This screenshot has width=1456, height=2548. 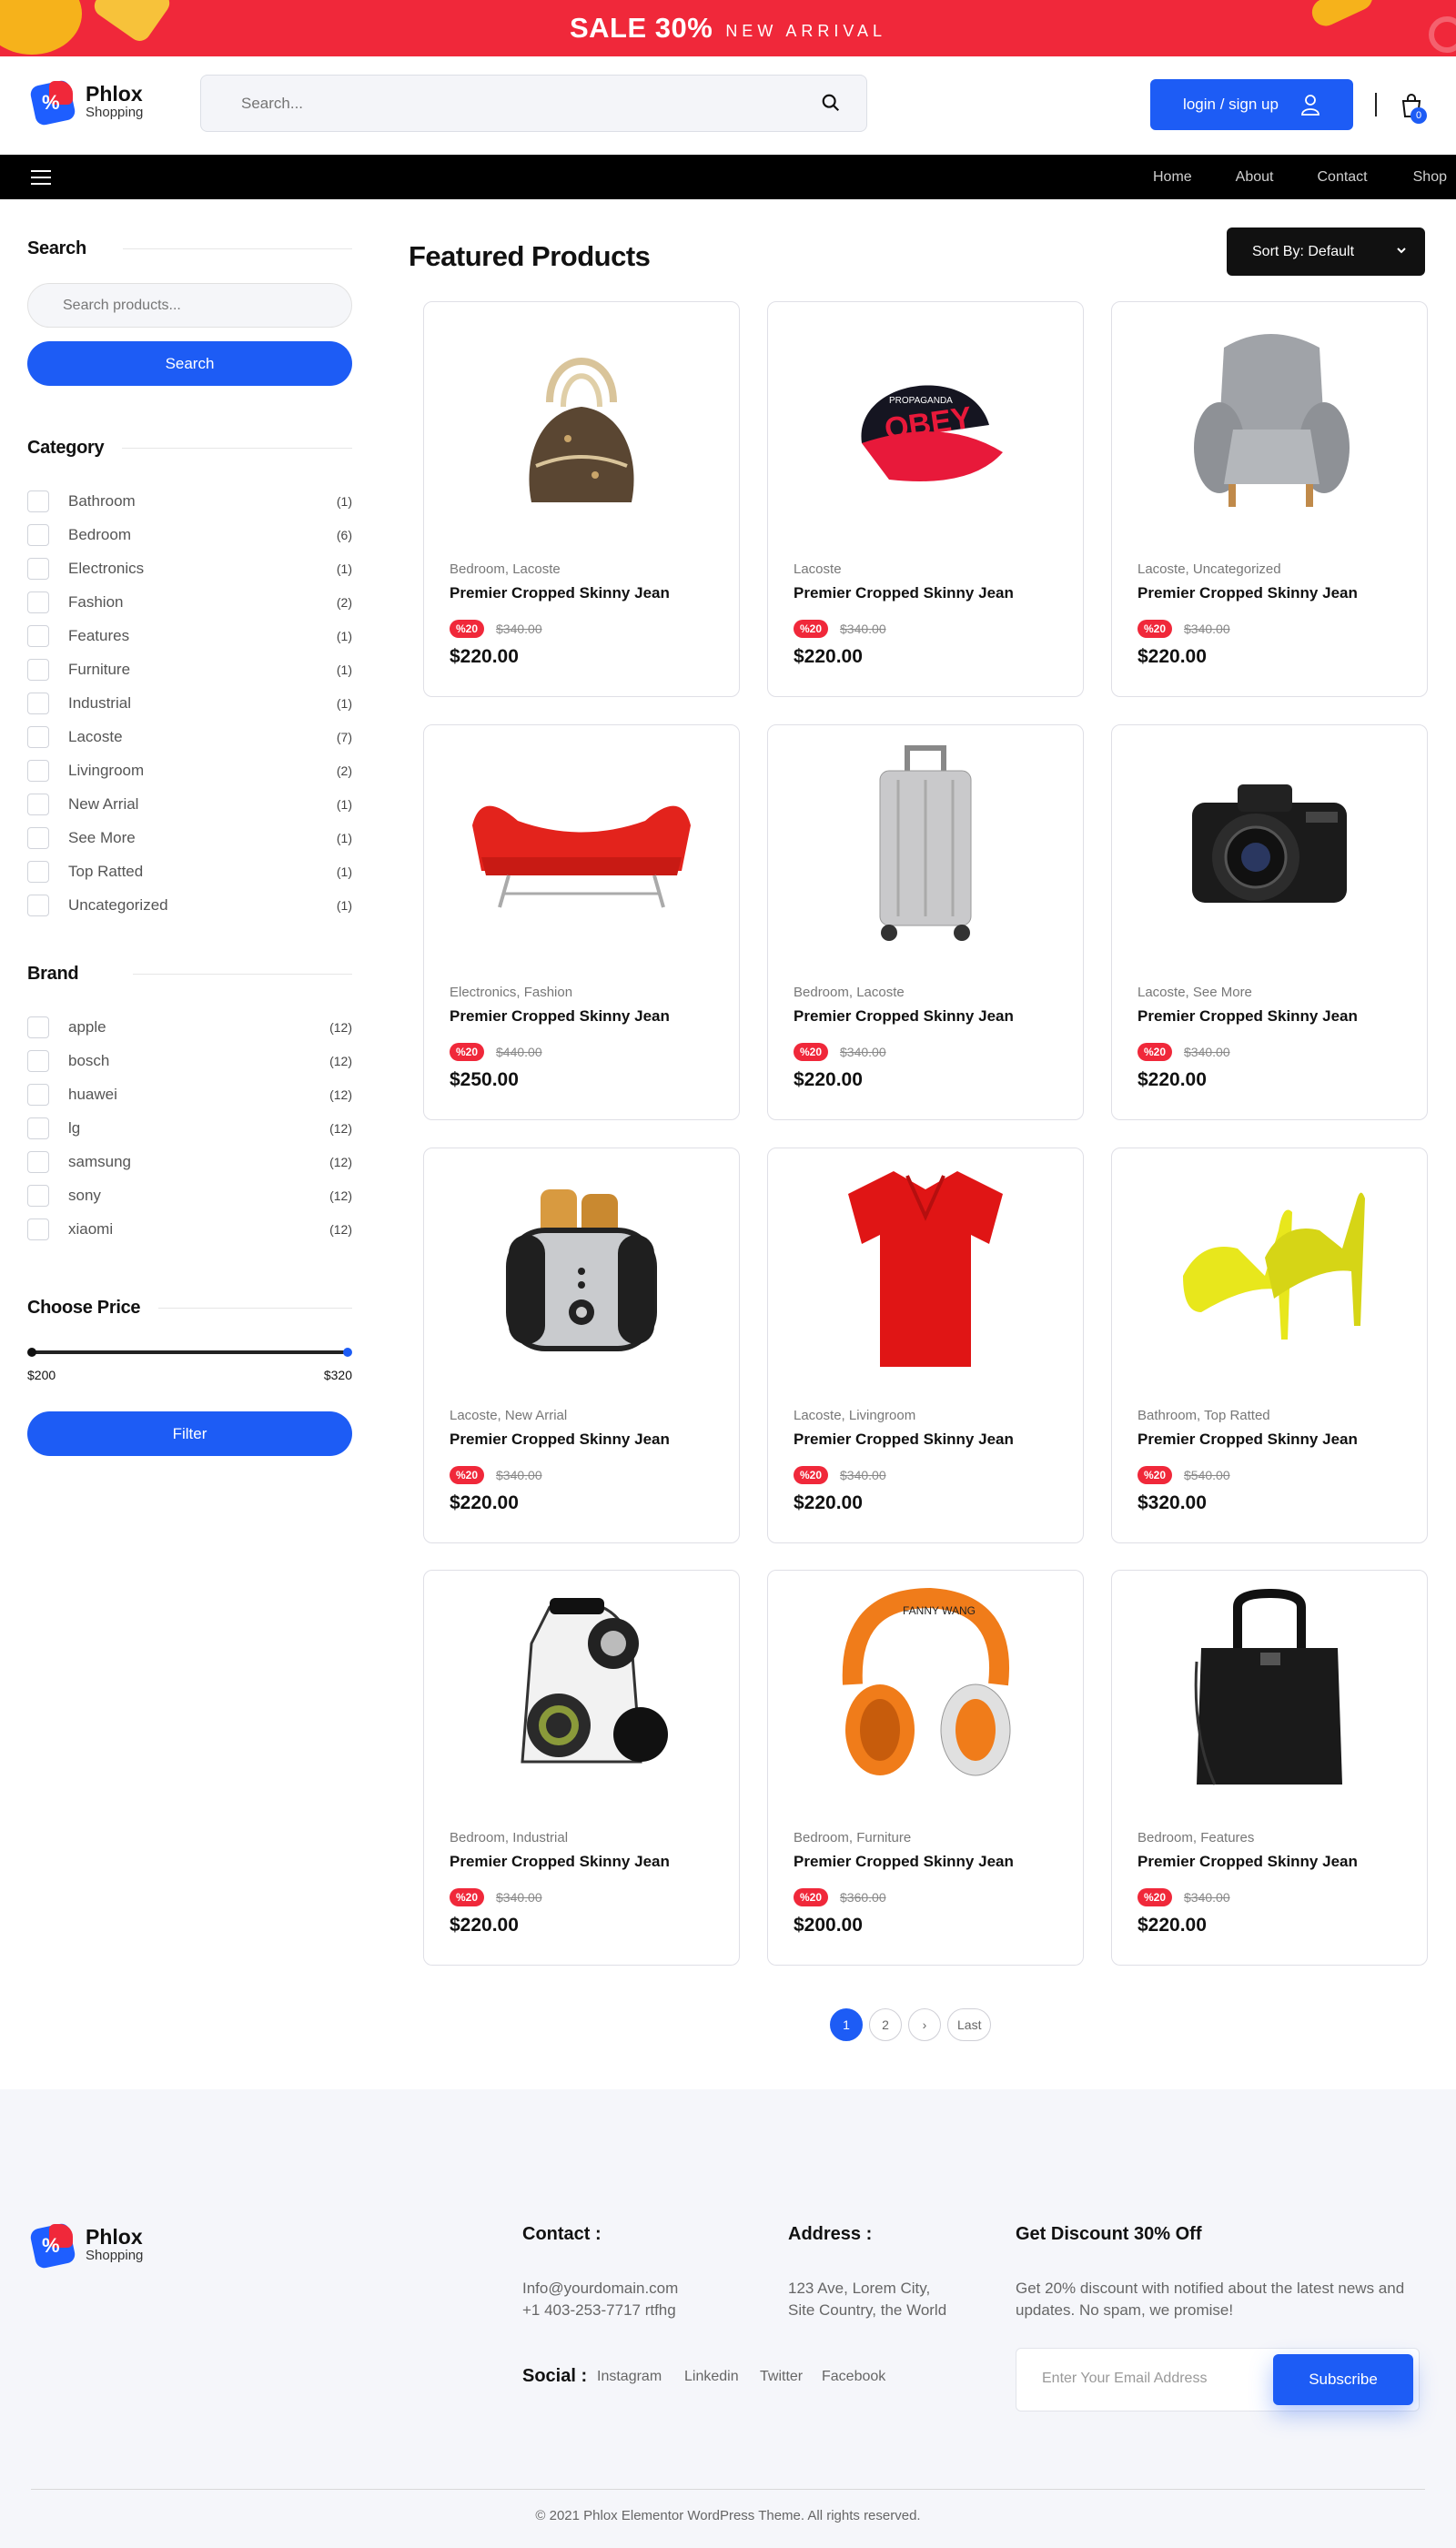 What do you see at coordinates (1270, 421) in the screenshot?
I see `armchair-icon` at bounding box center [1270, 421].